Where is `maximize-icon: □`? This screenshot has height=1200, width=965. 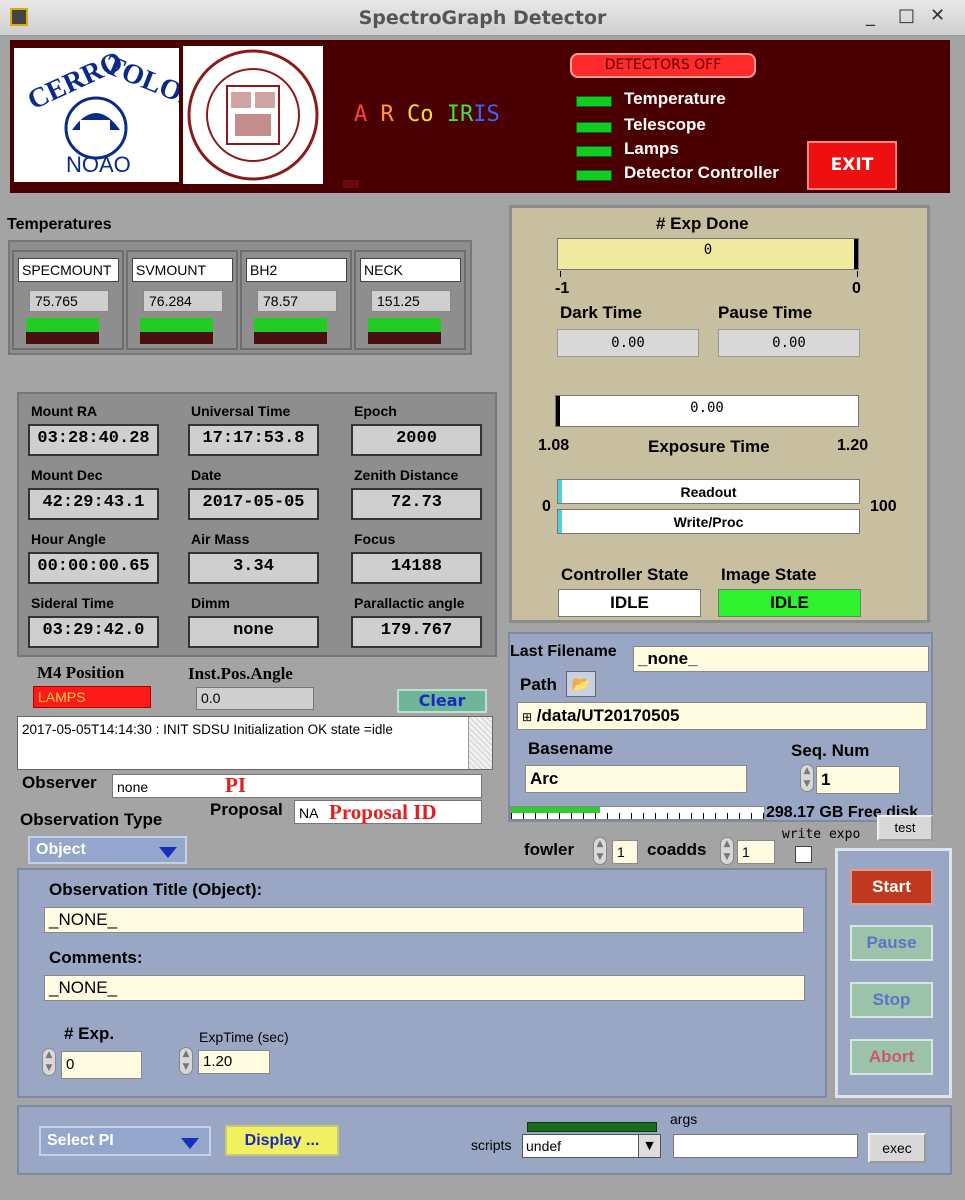
maximize-icon: □ is located at coordinates (906, 15).